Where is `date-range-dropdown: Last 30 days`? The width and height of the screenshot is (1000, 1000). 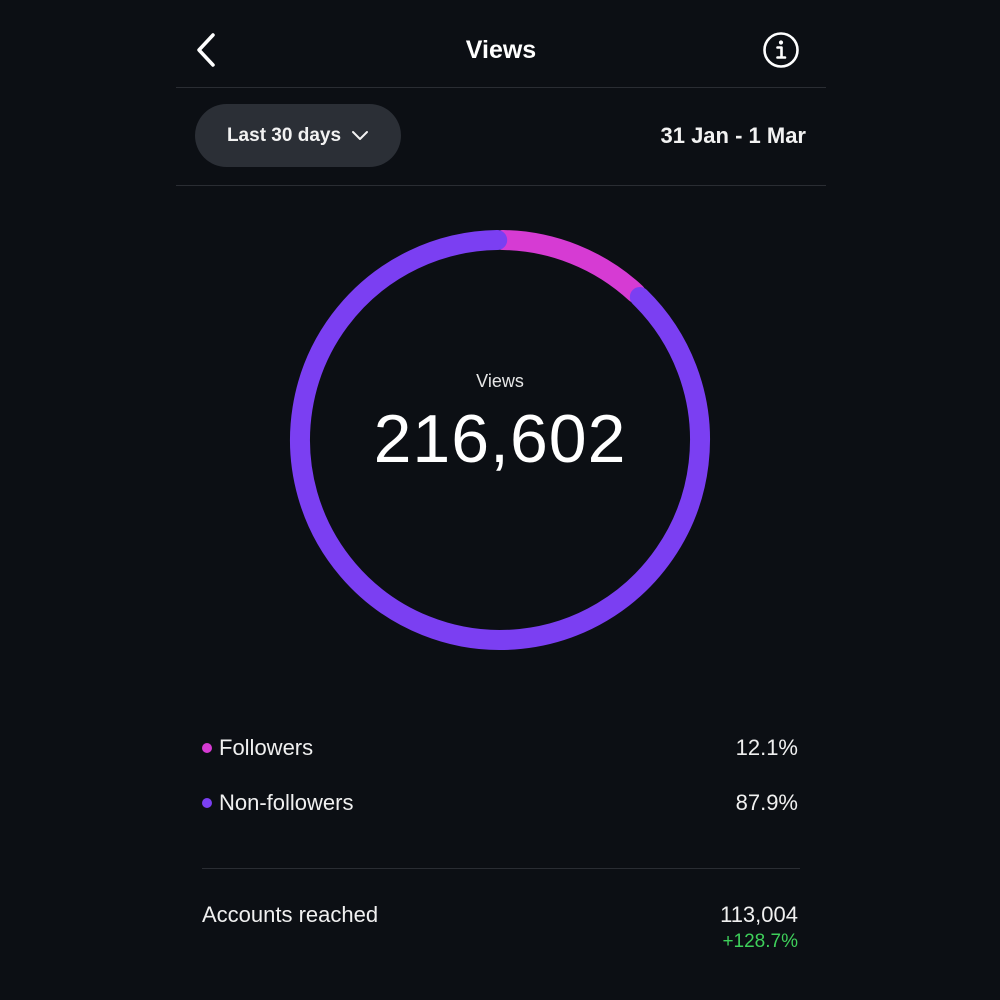
date-range-dropdown: Last 30 days is located at coordinates (298, 135).